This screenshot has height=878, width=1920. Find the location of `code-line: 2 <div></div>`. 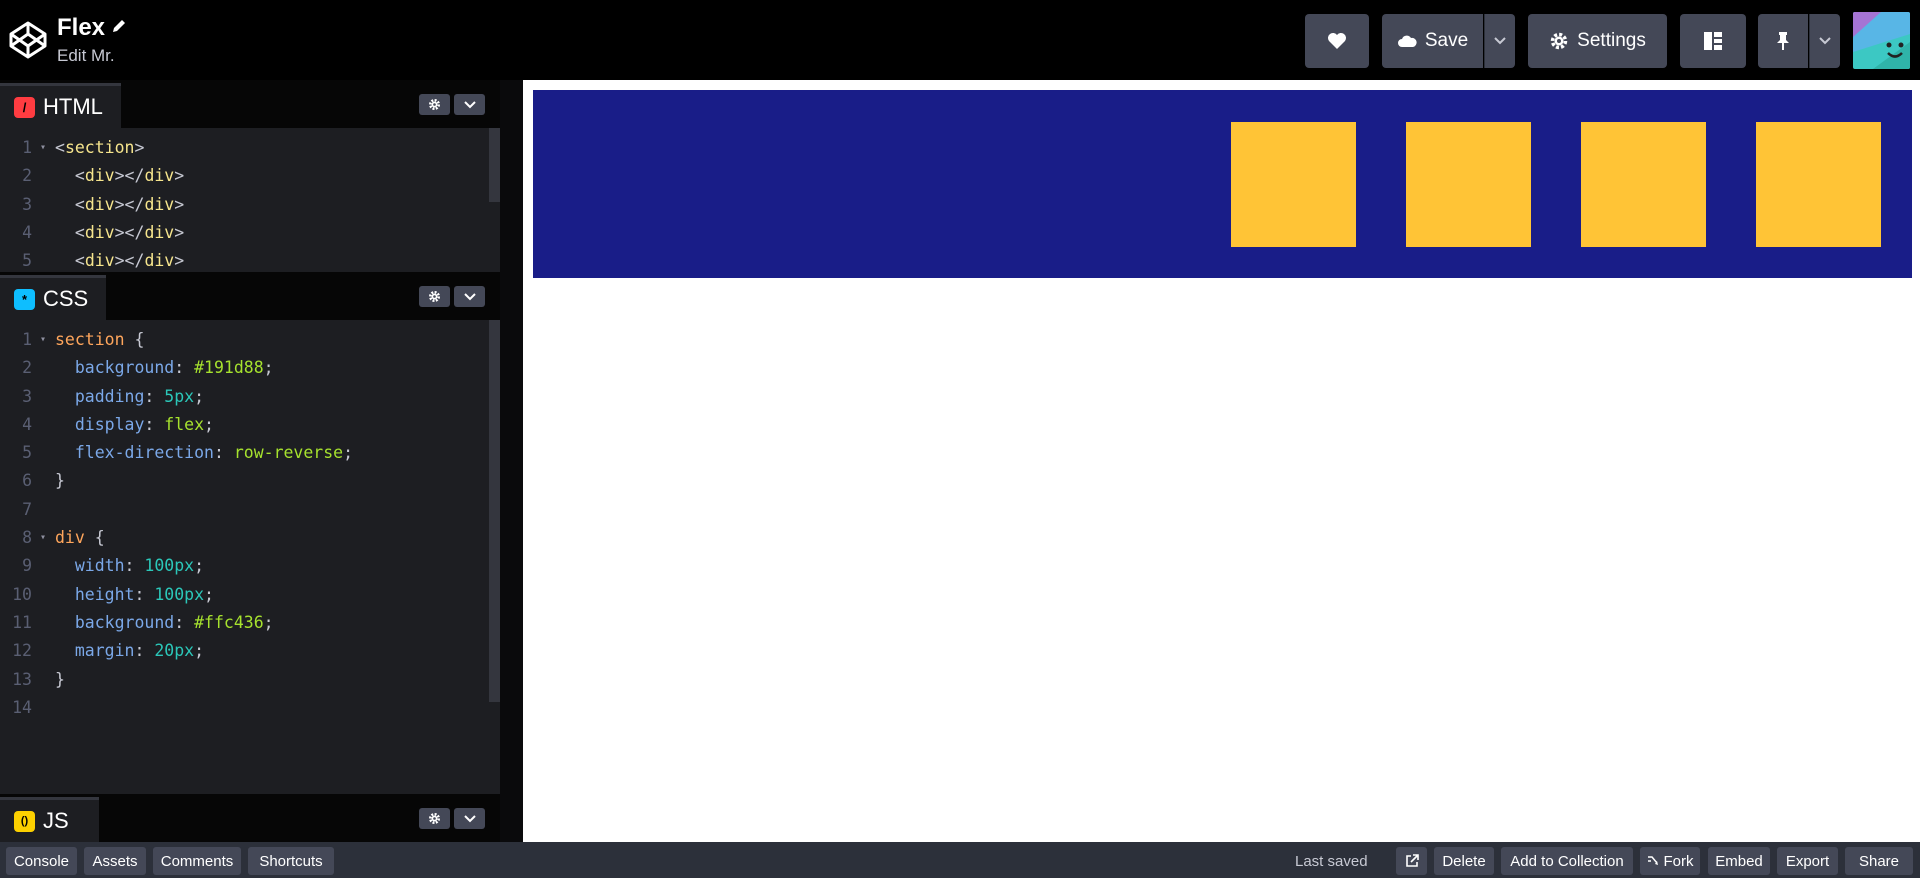

code-line: 2 <div></div> is located at coordinates (250, 176).